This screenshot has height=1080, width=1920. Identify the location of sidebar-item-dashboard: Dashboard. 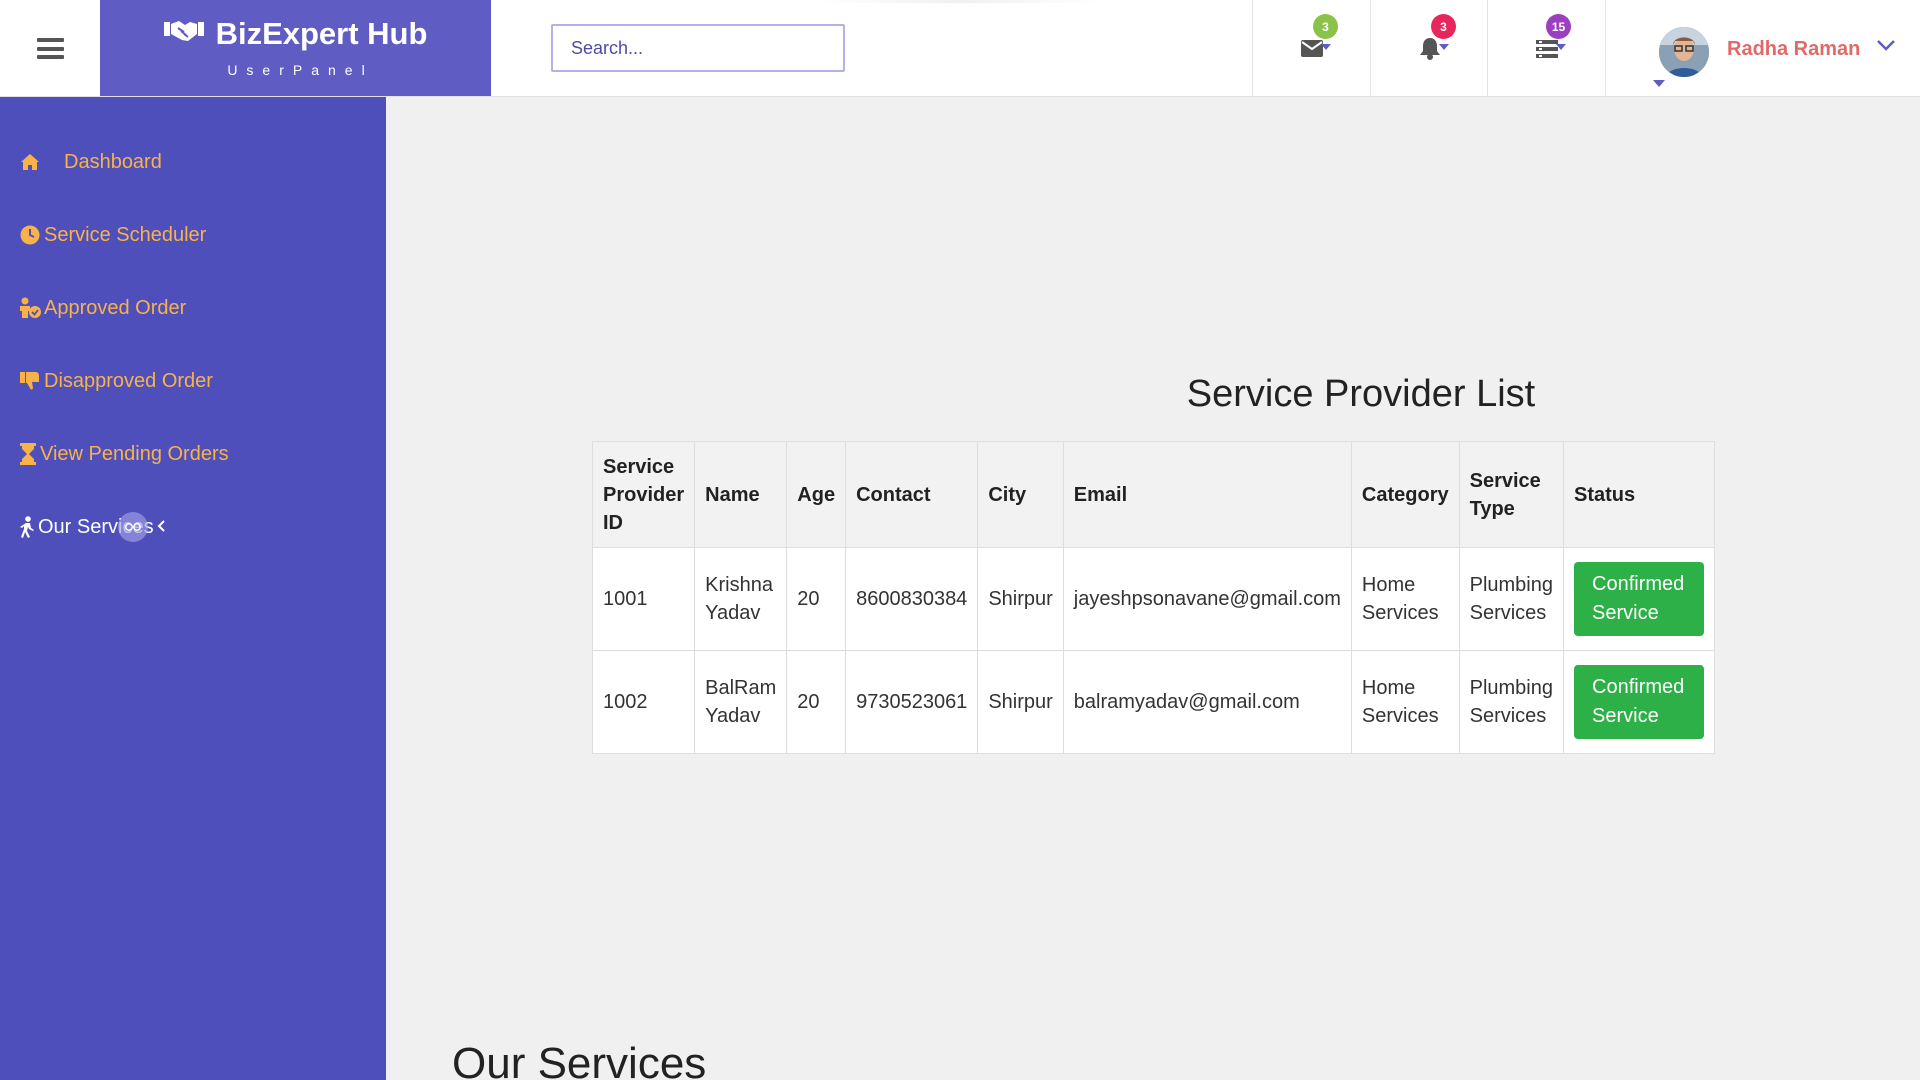
(90, 162).